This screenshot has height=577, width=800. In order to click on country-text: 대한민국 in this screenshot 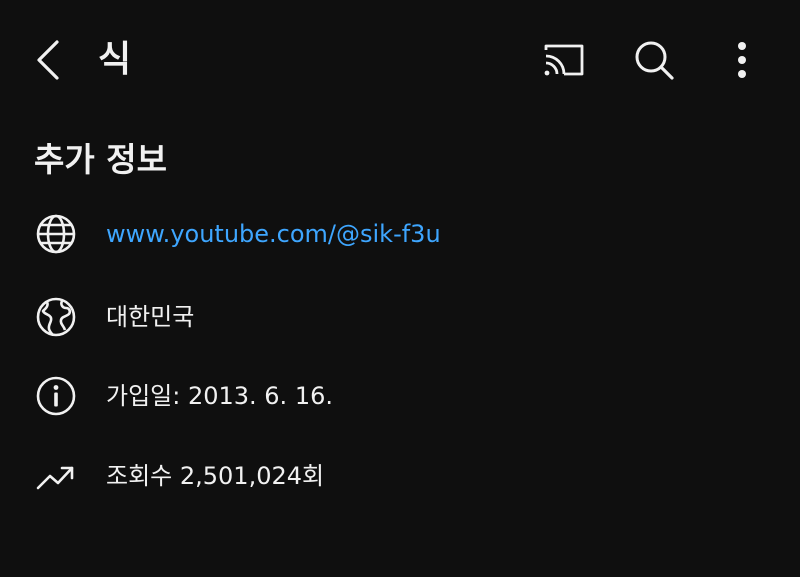, I will do `click(150, 317)`.